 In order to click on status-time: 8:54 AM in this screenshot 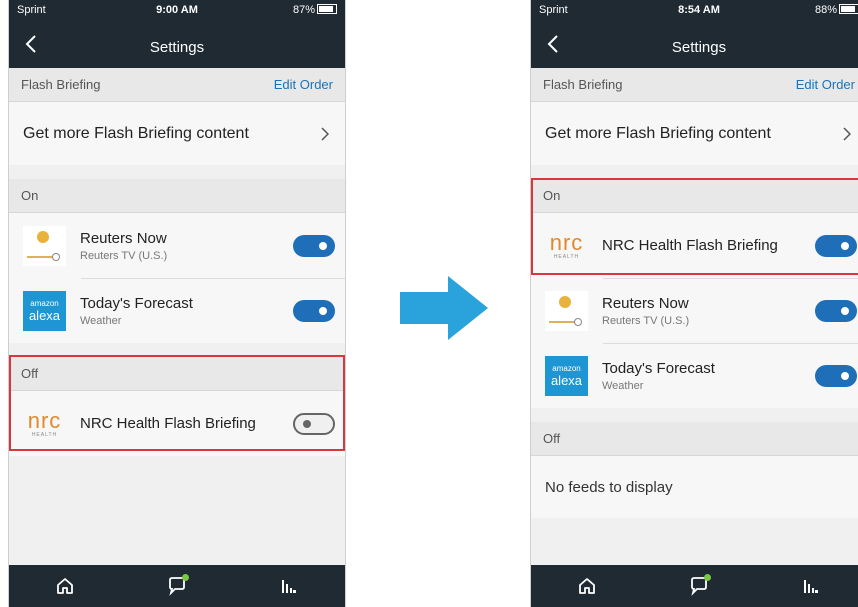, I will do `click(699, 10)`.